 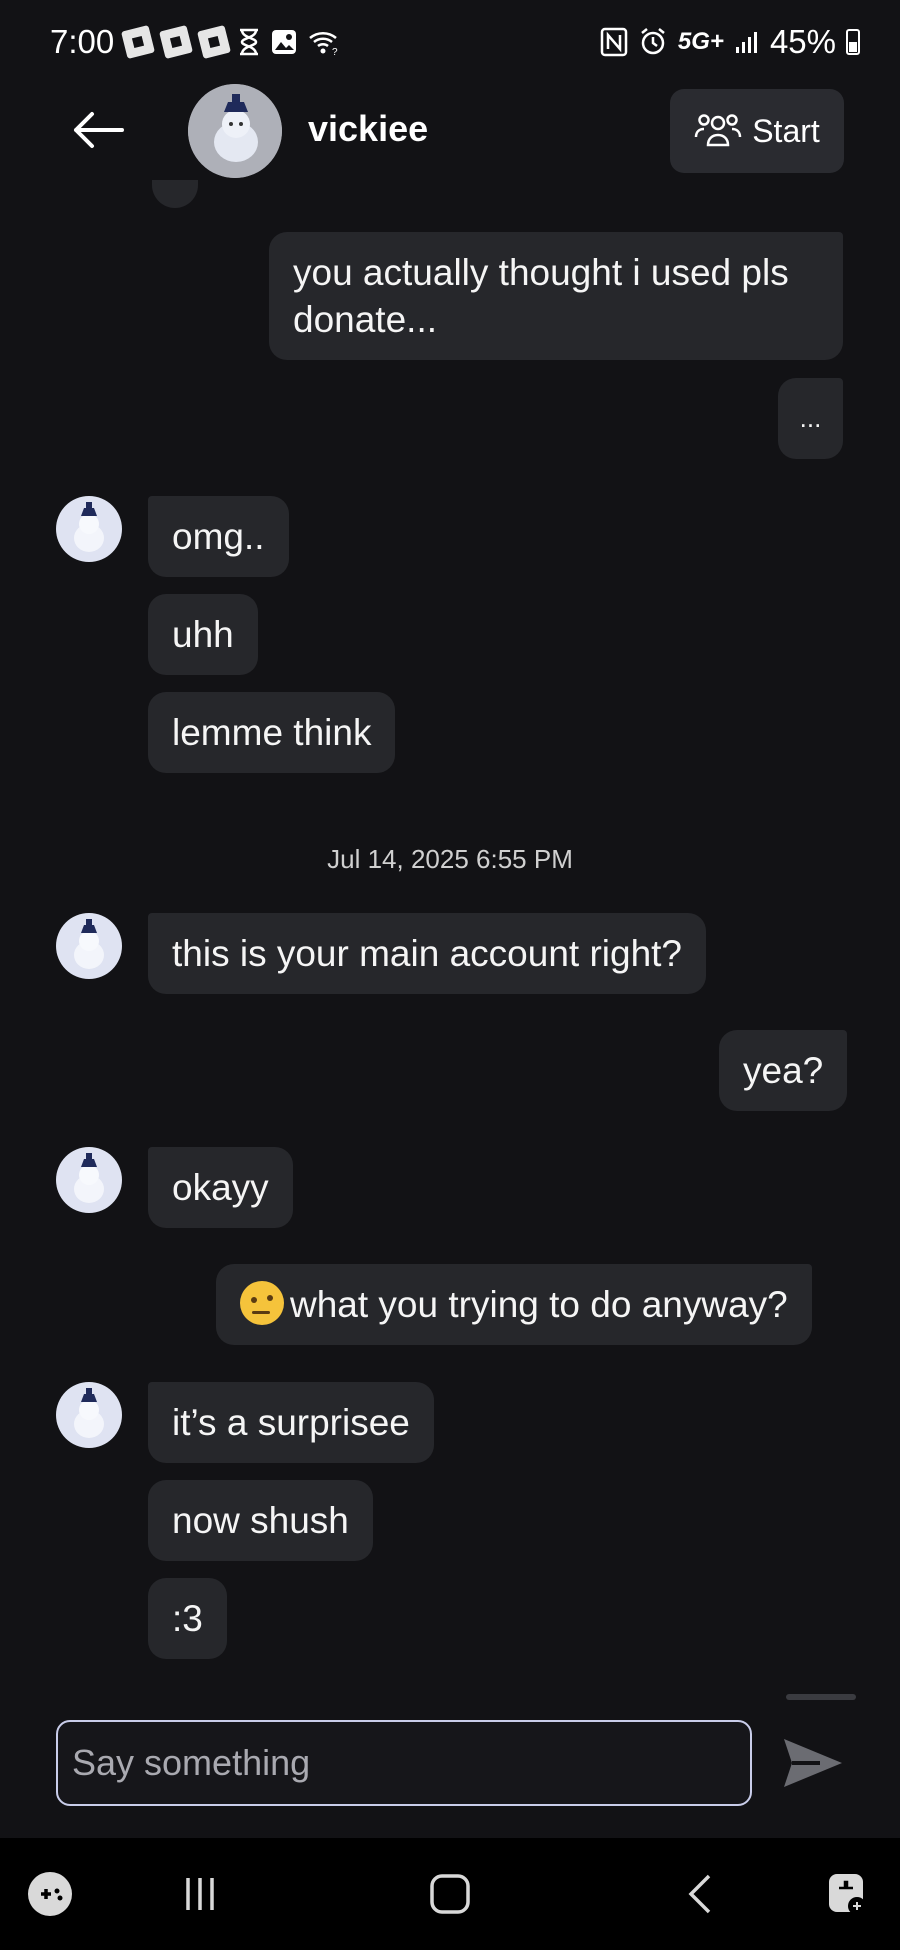 I want to click on message-bubble-partial, so click(x=175, y=194).